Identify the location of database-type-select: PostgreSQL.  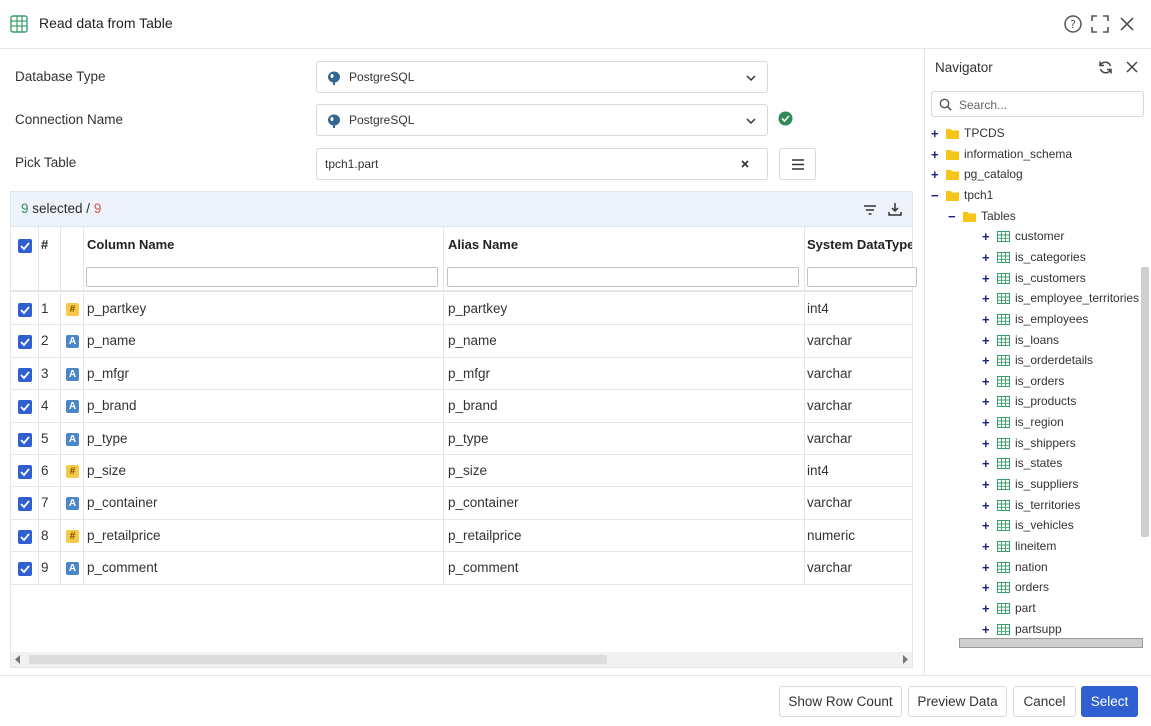
(542, 77).